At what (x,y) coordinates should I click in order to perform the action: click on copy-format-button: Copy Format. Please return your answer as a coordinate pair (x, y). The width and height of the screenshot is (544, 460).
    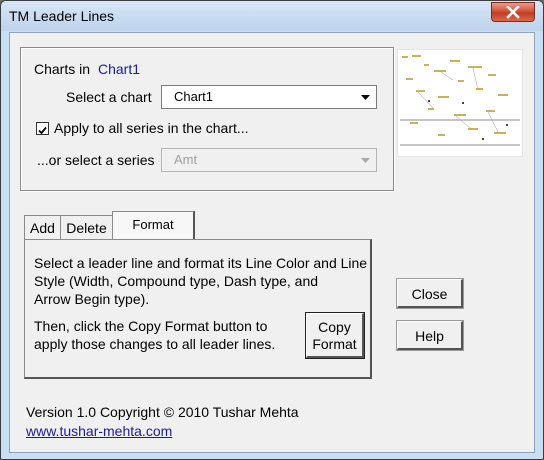
    Looking at the image, I should click on (335, 335).